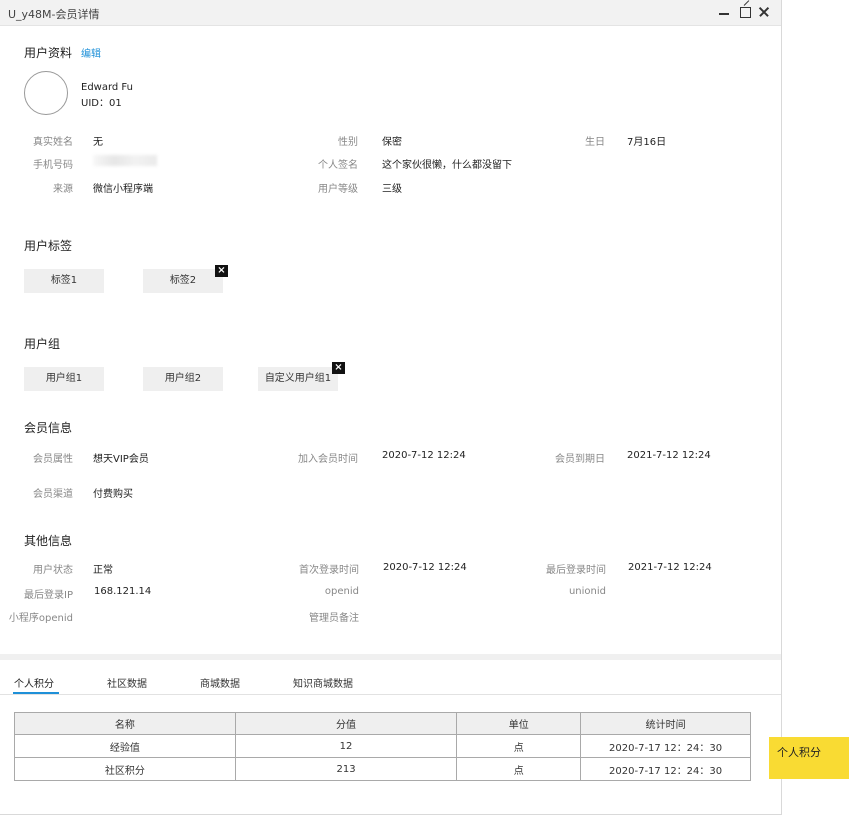 This screenshot has width=849, height=817. Describe the element at coordinates (447, 165) in the screenshot. I see `field-value-signature: 这个家伙很懒，什么都没留下` at that location.